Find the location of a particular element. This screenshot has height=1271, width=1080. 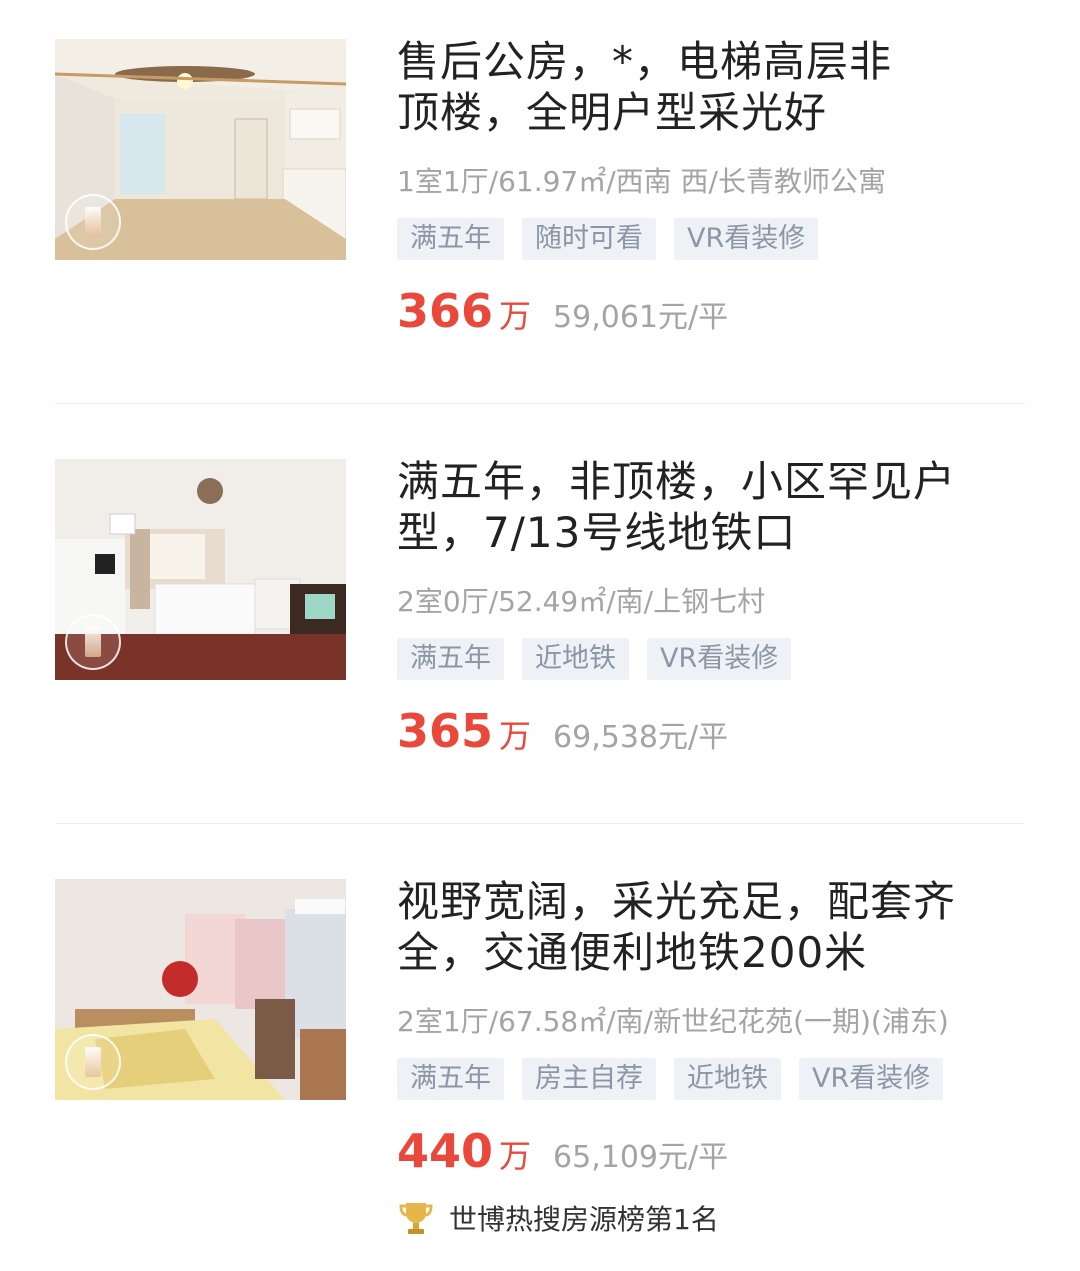

price-row: 440 万 65,109元/平 is located at coordinates (562, 1151).